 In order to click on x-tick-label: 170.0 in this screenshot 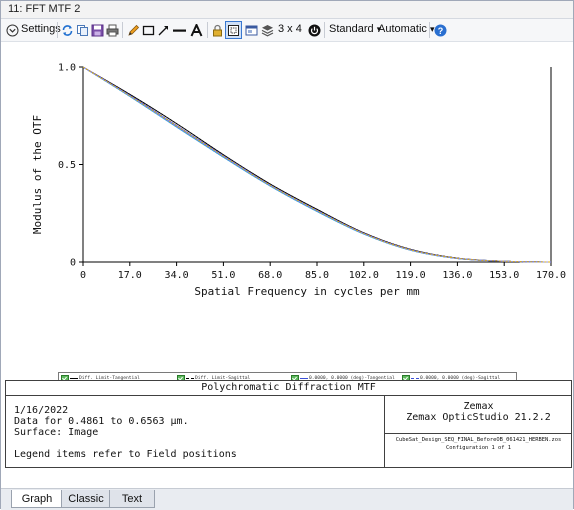, I will do `click(551, 275)`.